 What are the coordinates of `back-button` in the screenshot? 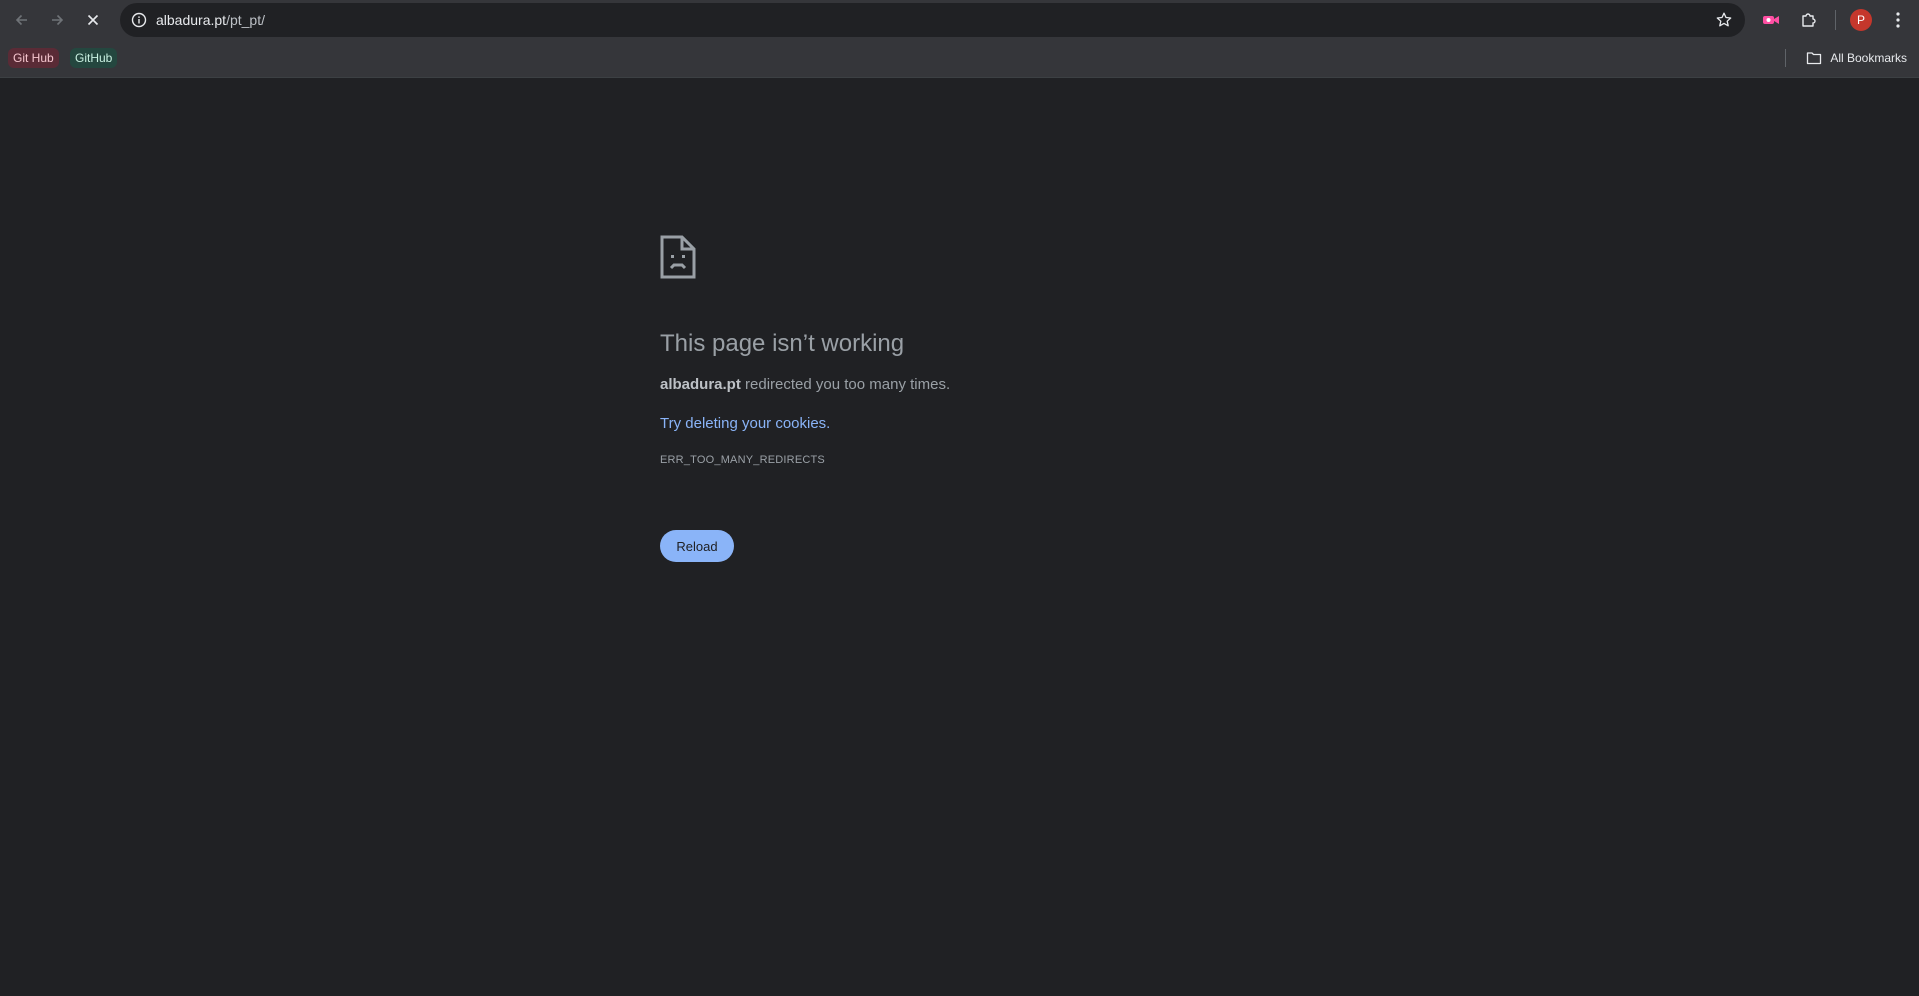 It's located at (22, 20).